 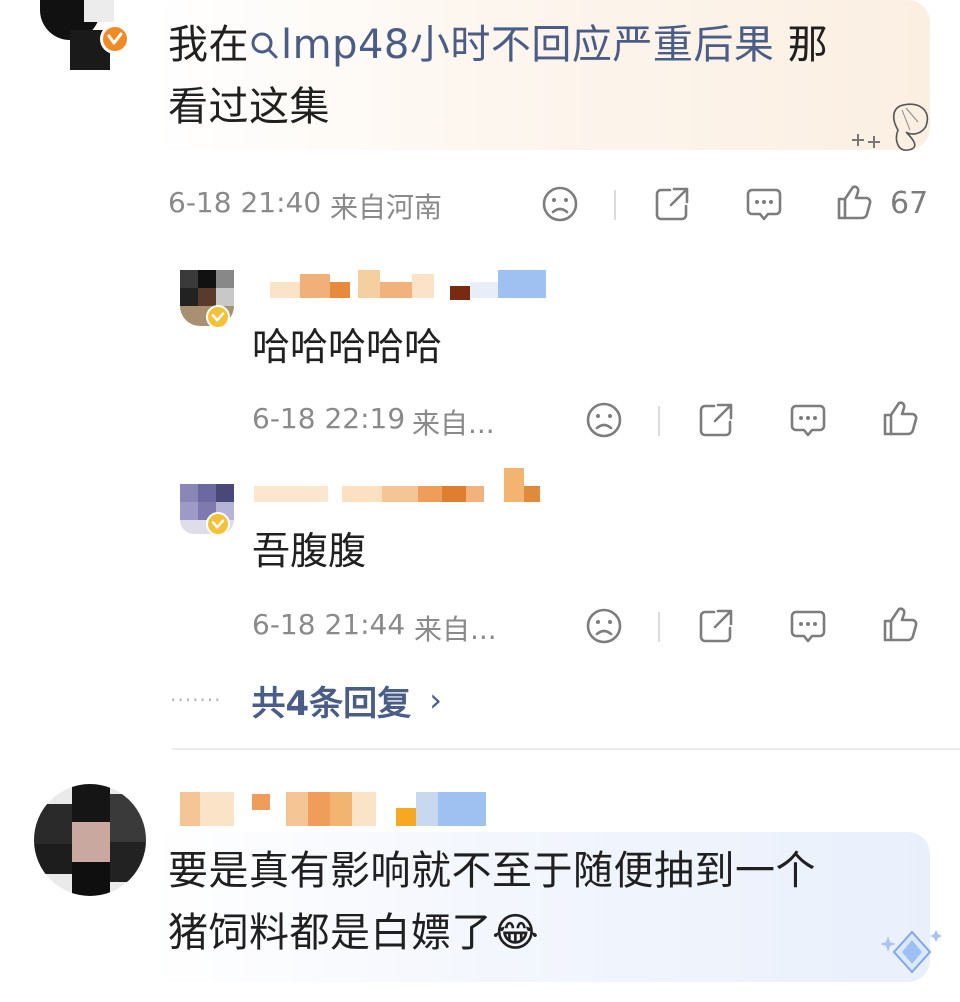 I want to click on comment-text: 要是真有影响就不至于随便抽到一个 猪饲料都是白嫖了😂, so click(x=492, y=902).